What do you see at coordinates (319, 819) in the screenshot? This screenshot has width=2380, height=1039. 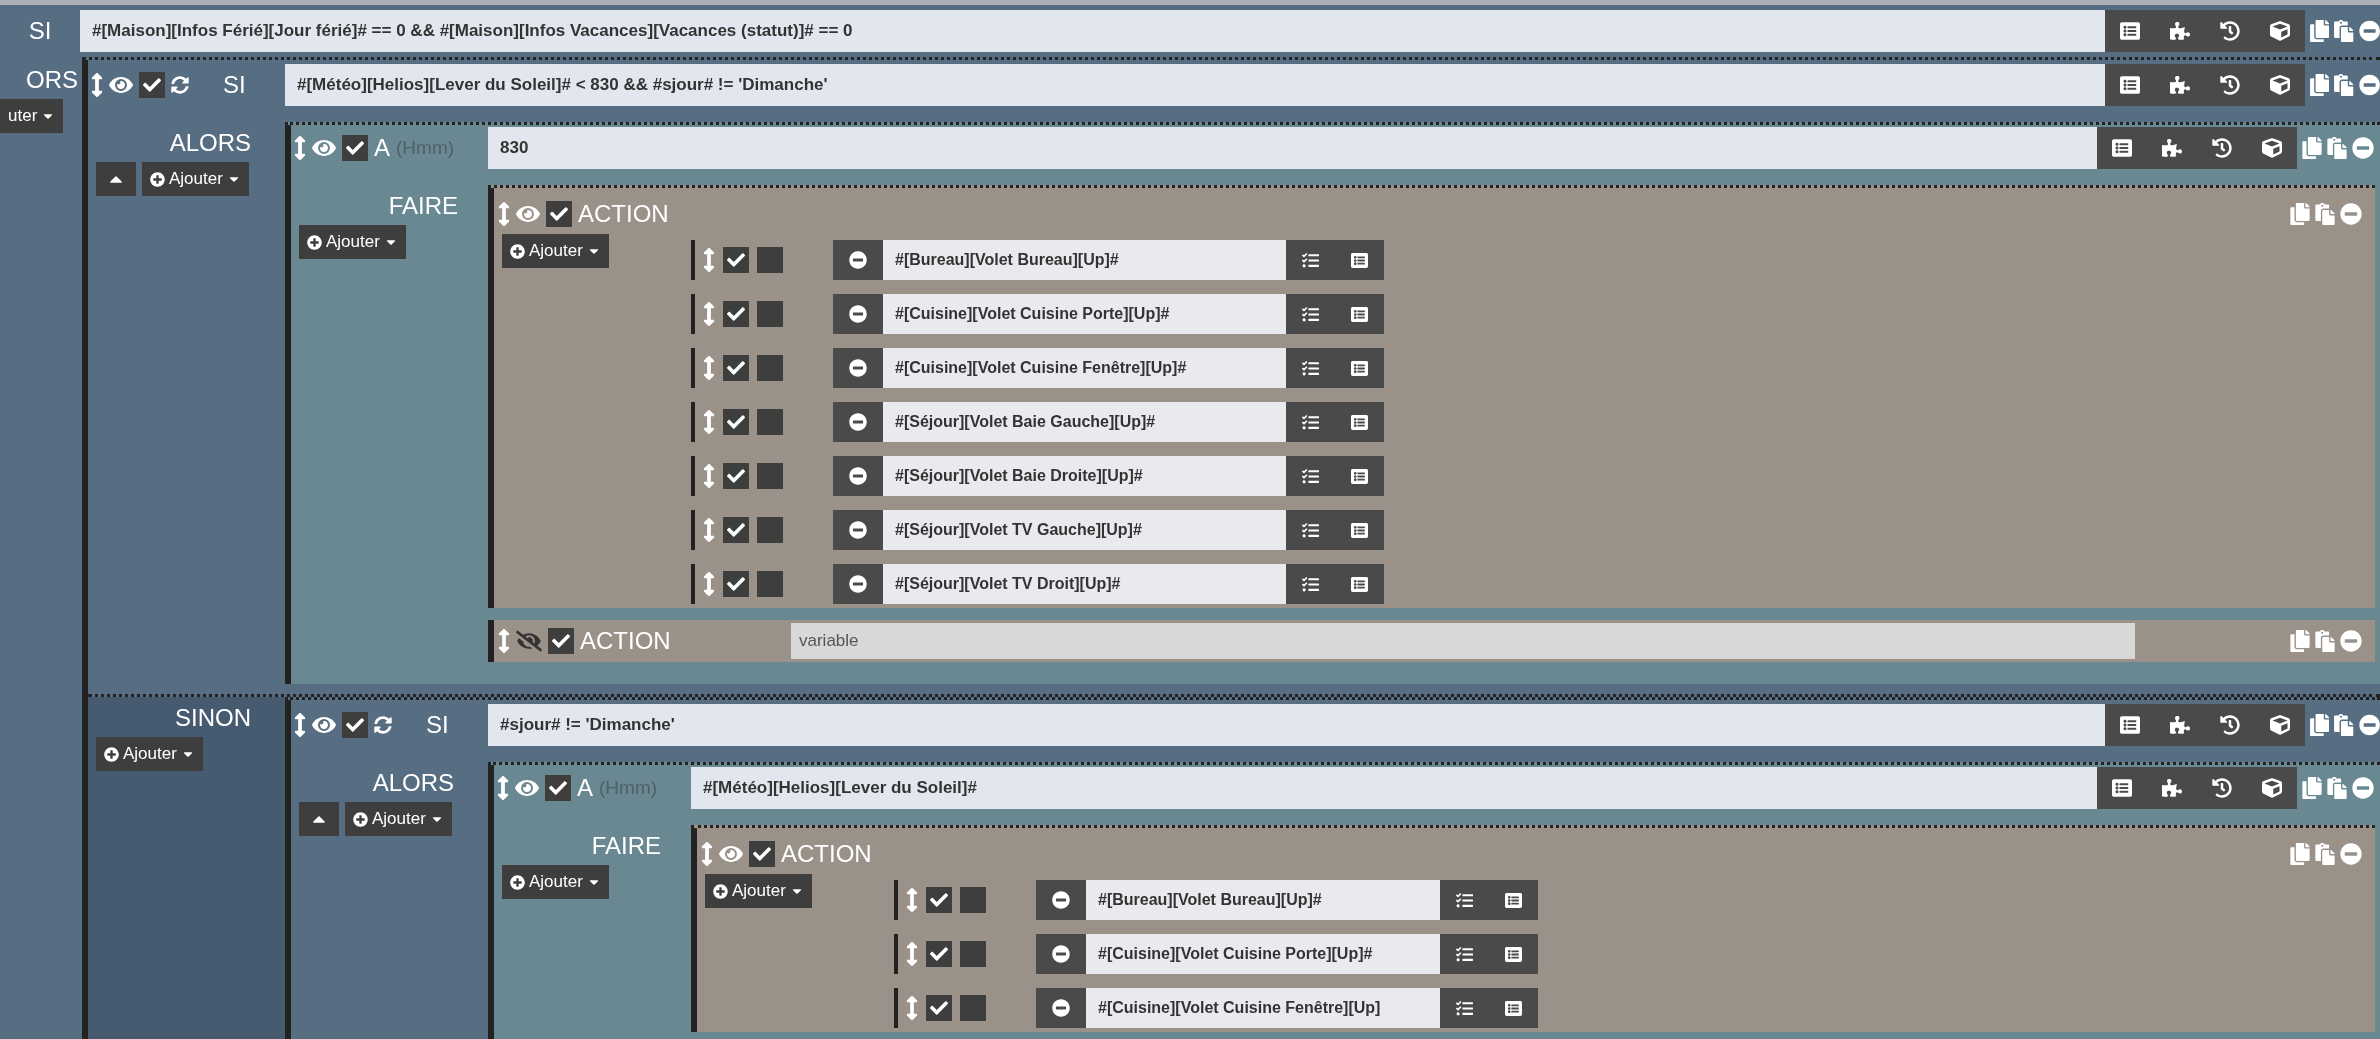 I see `collapse-button` at bounding box center [319, 819].